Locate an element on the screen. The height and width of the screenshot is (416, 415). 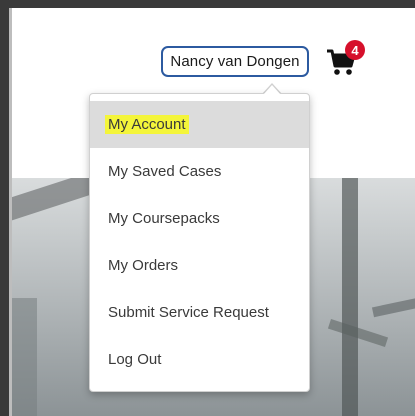
dropdown-caret-inner is located at coordinates (272, 90).